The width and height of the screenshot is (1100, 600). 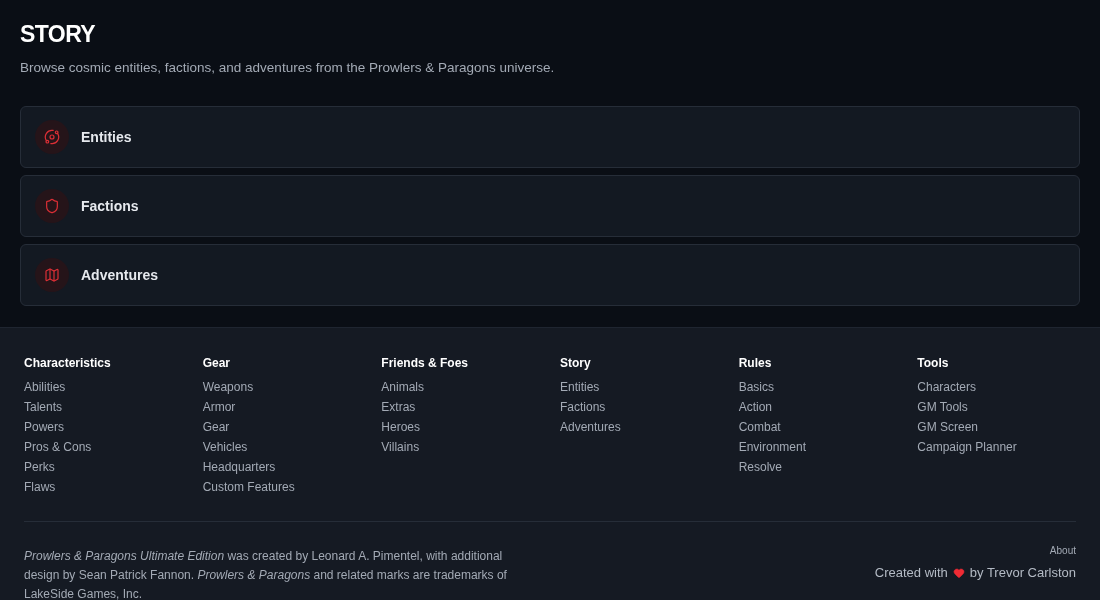 What do you see at coordinates (52, 275) in the screenshot?
I see `map-icon` at bounding box center [52, 275].